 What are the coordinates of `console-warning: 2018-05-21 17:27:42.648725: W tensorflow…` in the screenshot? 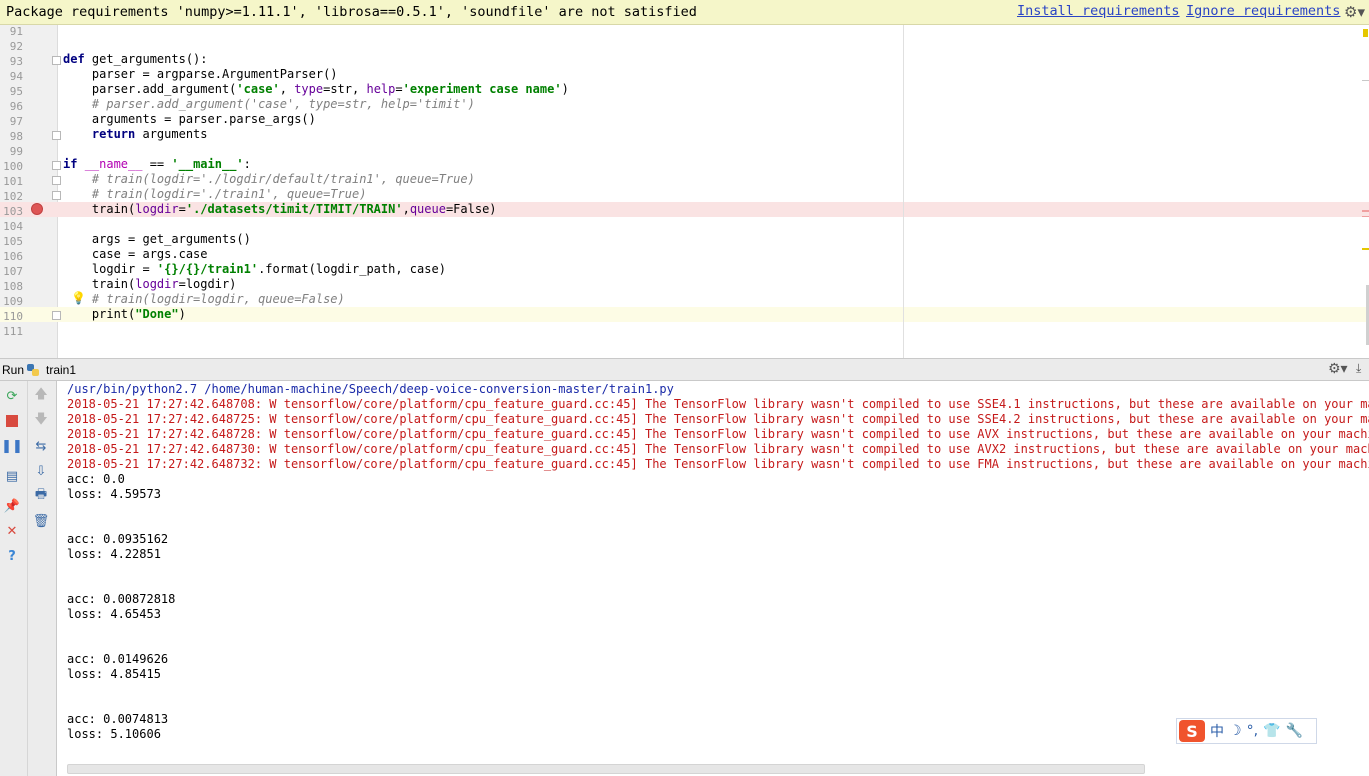 It's located at (718, 419).